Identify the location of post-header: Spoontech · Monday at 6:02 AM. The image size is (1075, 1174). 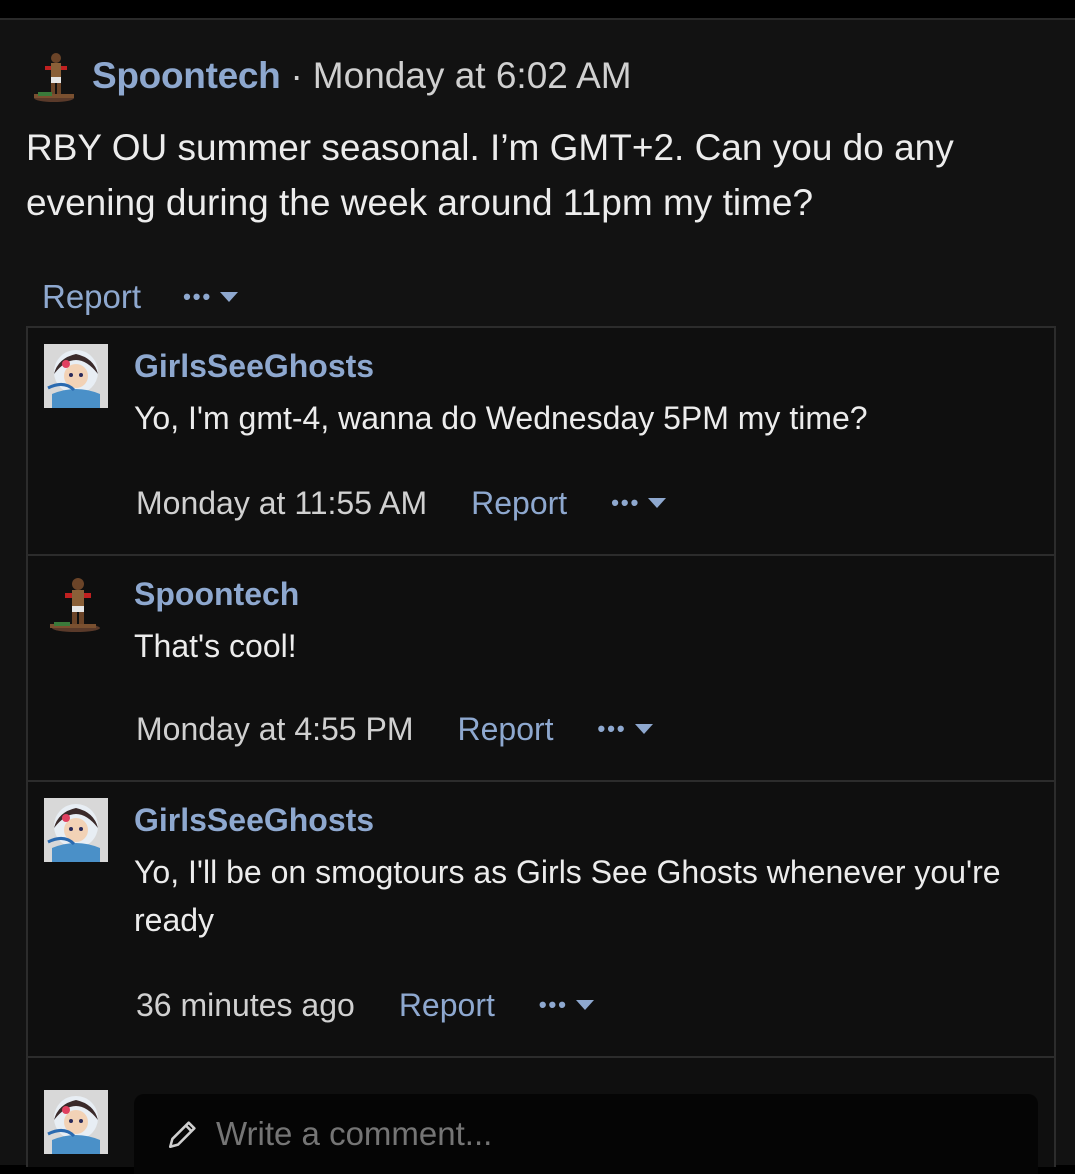
(329, 76).